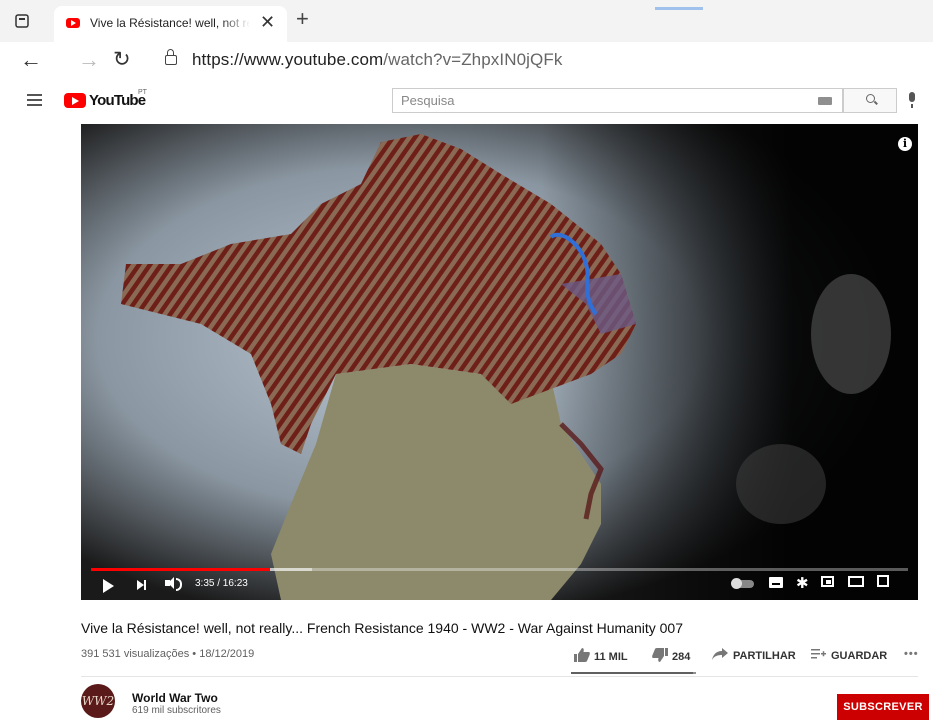 This screenshot has width=933, height=720. What do you see at coordinates (611, 657) in the screenshot?
I see `like-count: 11 MIL` at bounding box center [611, 657].